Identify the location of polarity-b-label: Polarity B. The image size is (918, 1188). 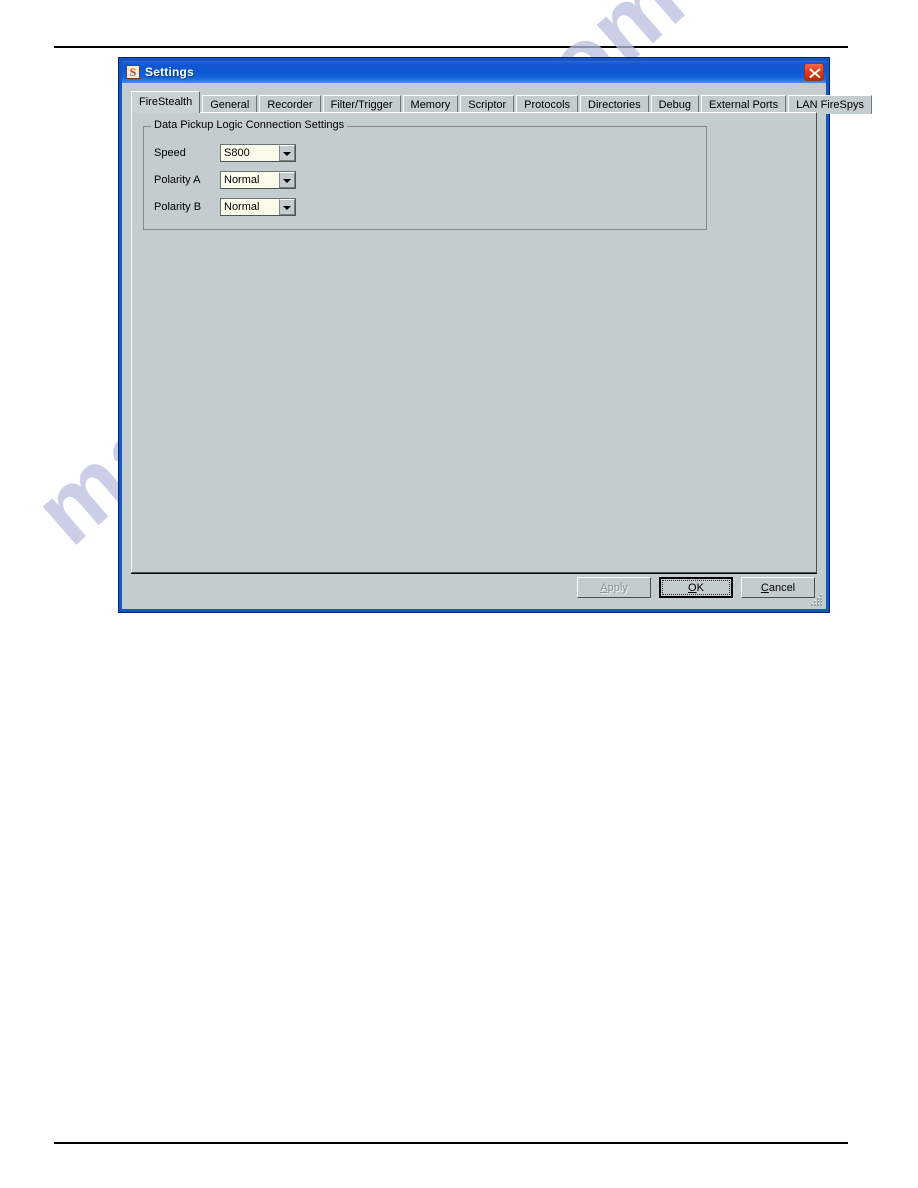
(178, 207).